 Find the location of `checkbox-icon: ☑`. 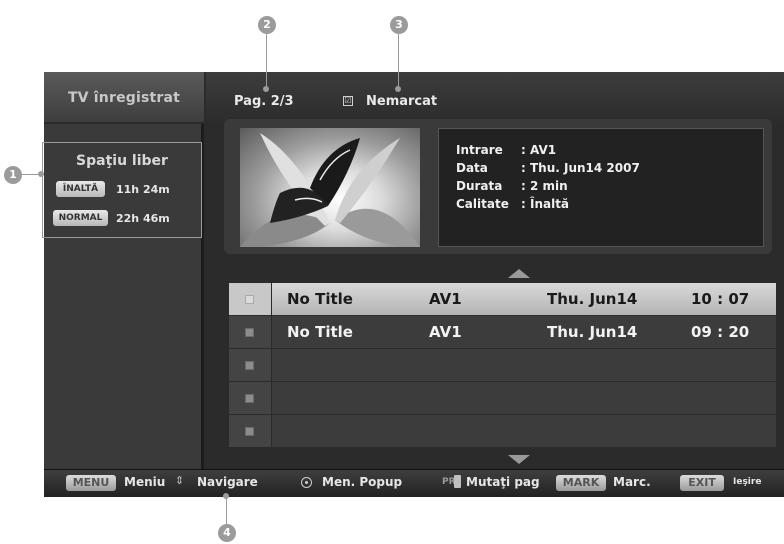

checkbox-icon: ☑ is located at coordinates (348, 101).